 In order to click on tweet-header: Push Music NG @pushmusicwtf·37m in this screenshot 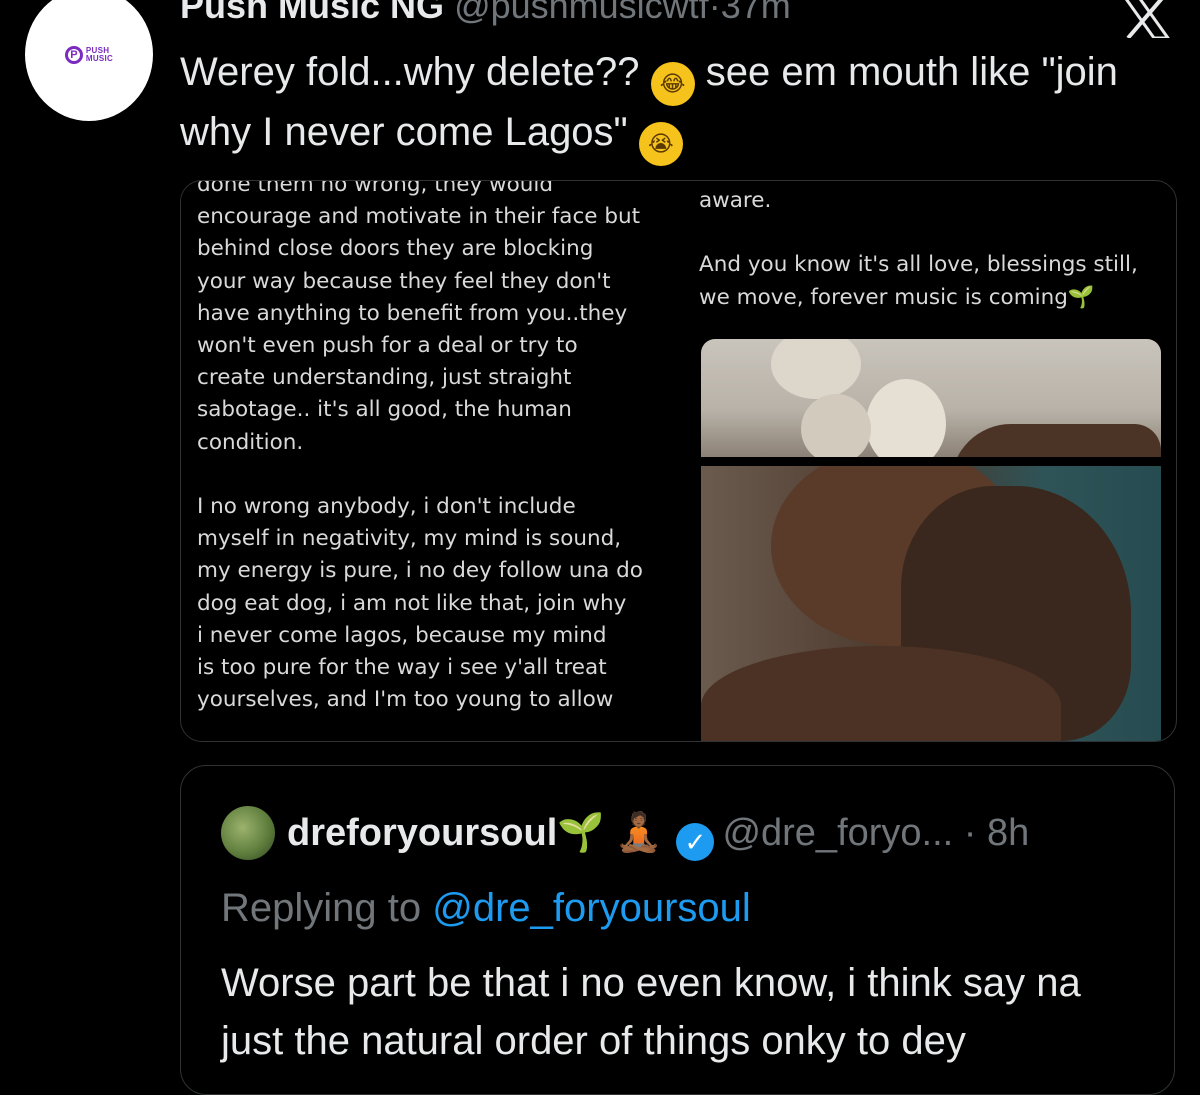, I will do `click(485, 13)`.